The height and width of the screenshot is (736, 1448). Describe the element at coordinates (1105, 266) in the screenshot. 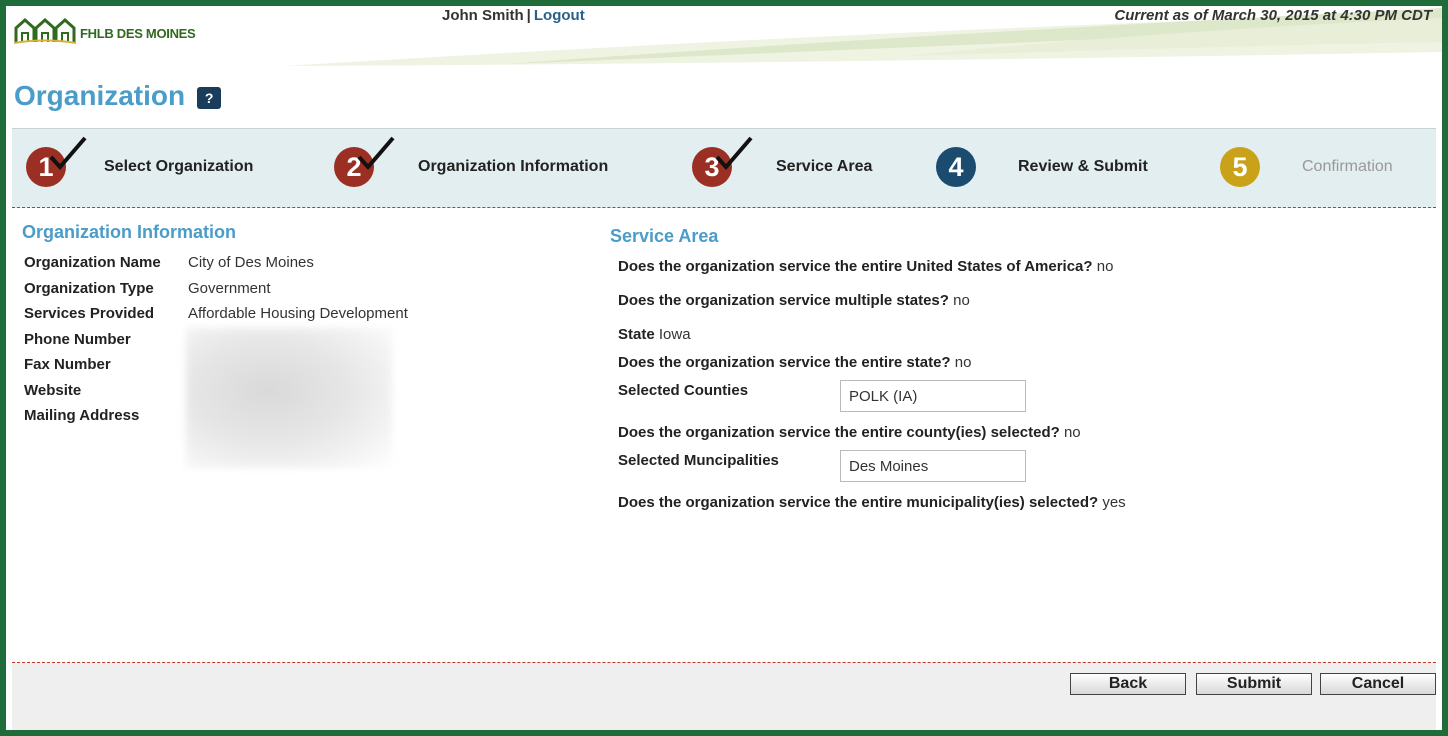

I see `answer-entire-usa: no` at that location.